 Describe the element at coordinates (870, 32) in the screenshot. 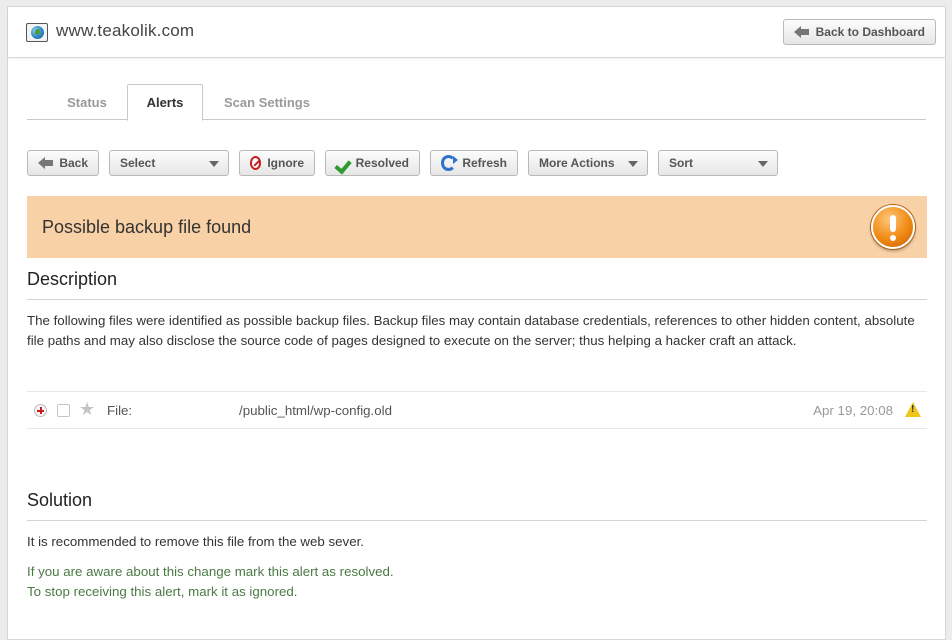

I see `back-to-dashboard-label: Back to Dashboard` at that location.